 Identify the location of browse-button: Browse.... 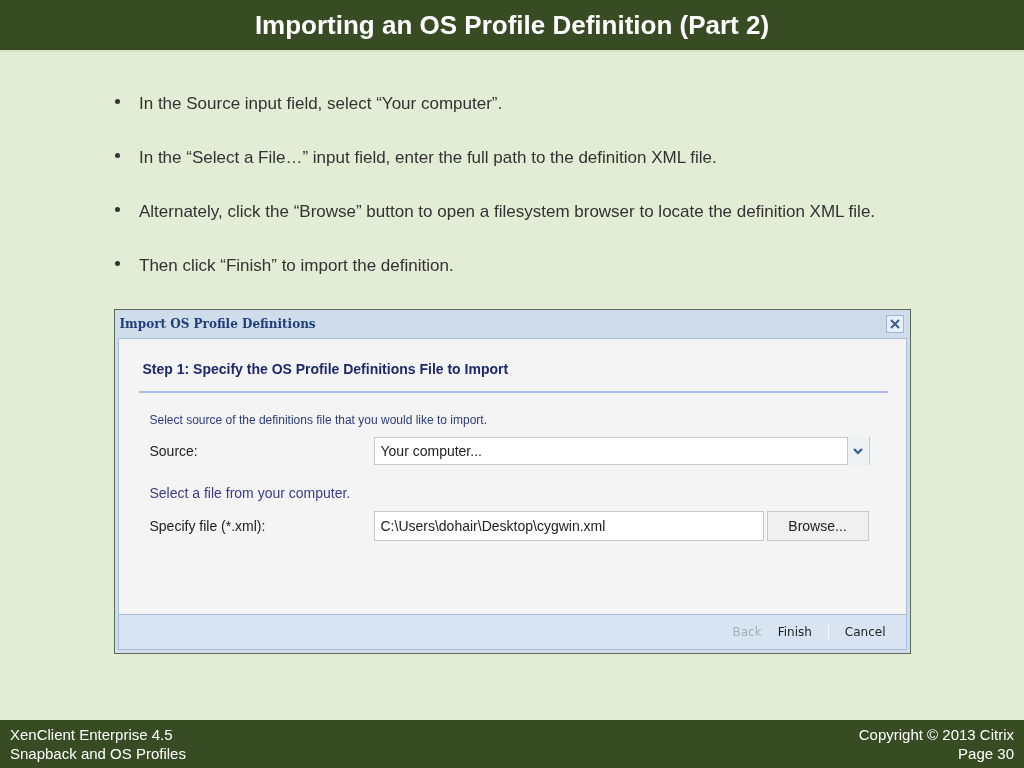
(817, 526).